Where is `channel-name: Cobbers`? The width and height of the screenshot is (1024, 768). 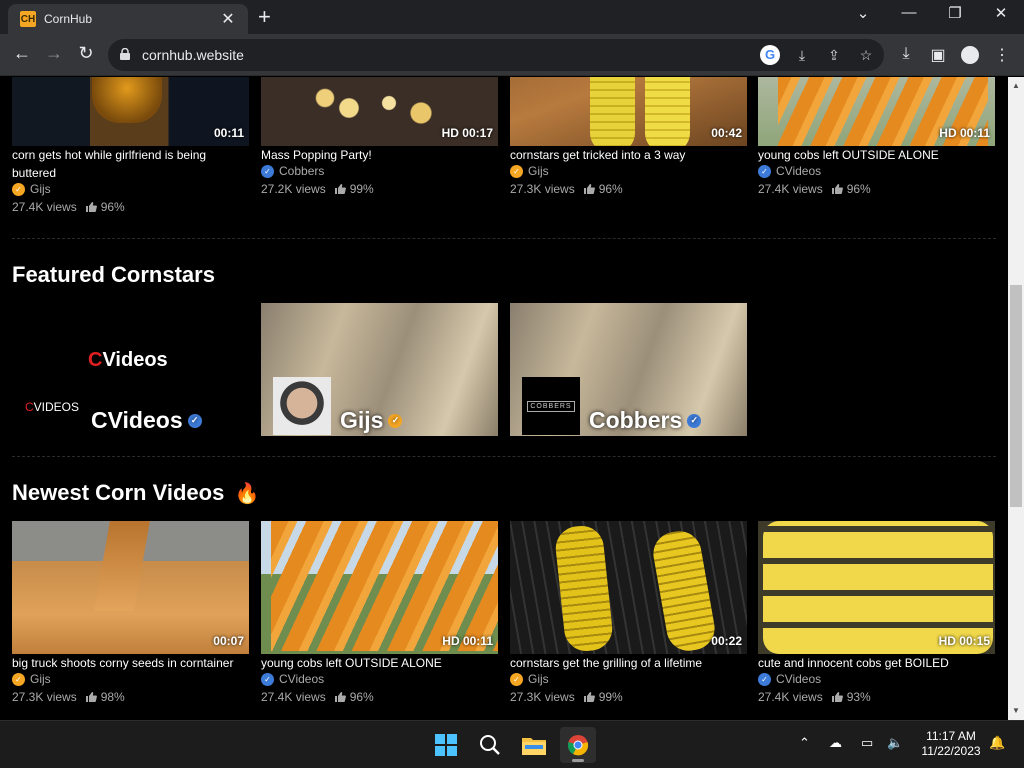
channel-name: Cobbers is located at coordinates (301, 171).